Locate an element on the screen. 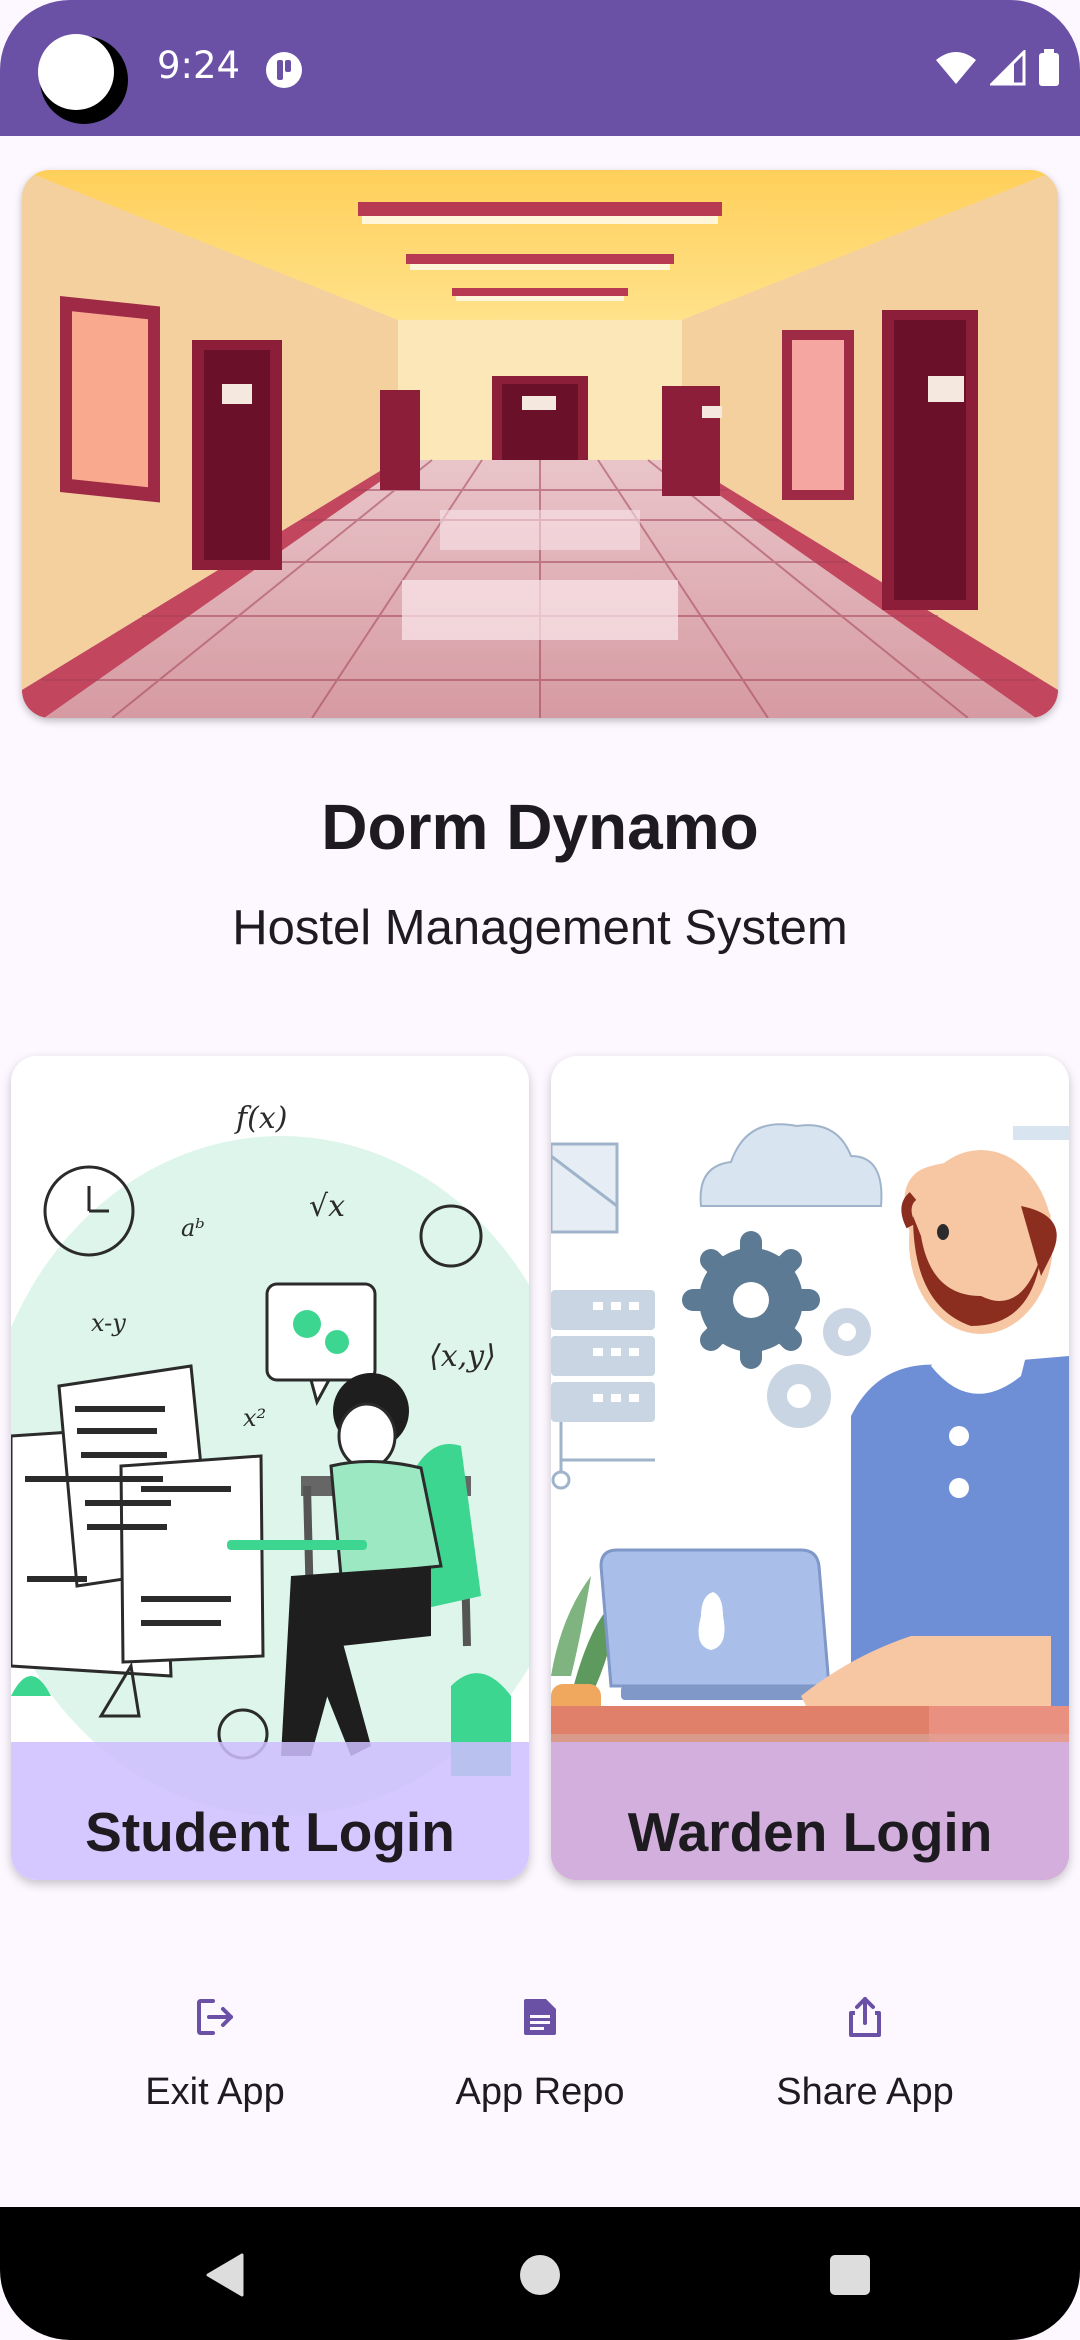 The width and height of the screenshot is (1080, 2340). app-subtitle: Hostel Management System is located at coordinates (540, 928).